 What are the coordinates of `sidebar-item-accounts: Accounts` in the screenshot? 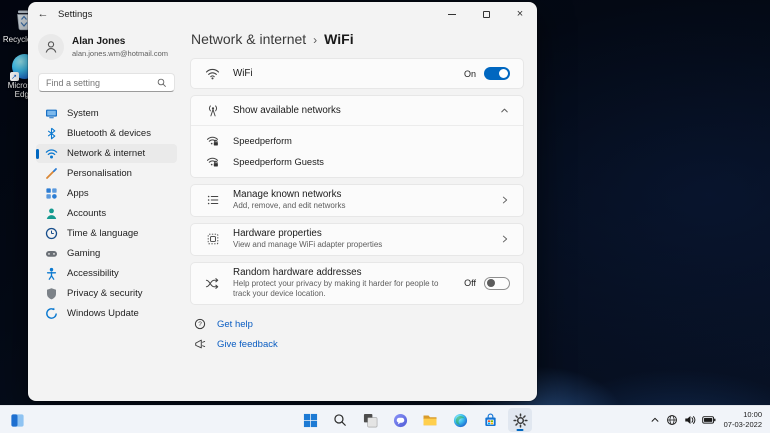 It's located at (106, 213).